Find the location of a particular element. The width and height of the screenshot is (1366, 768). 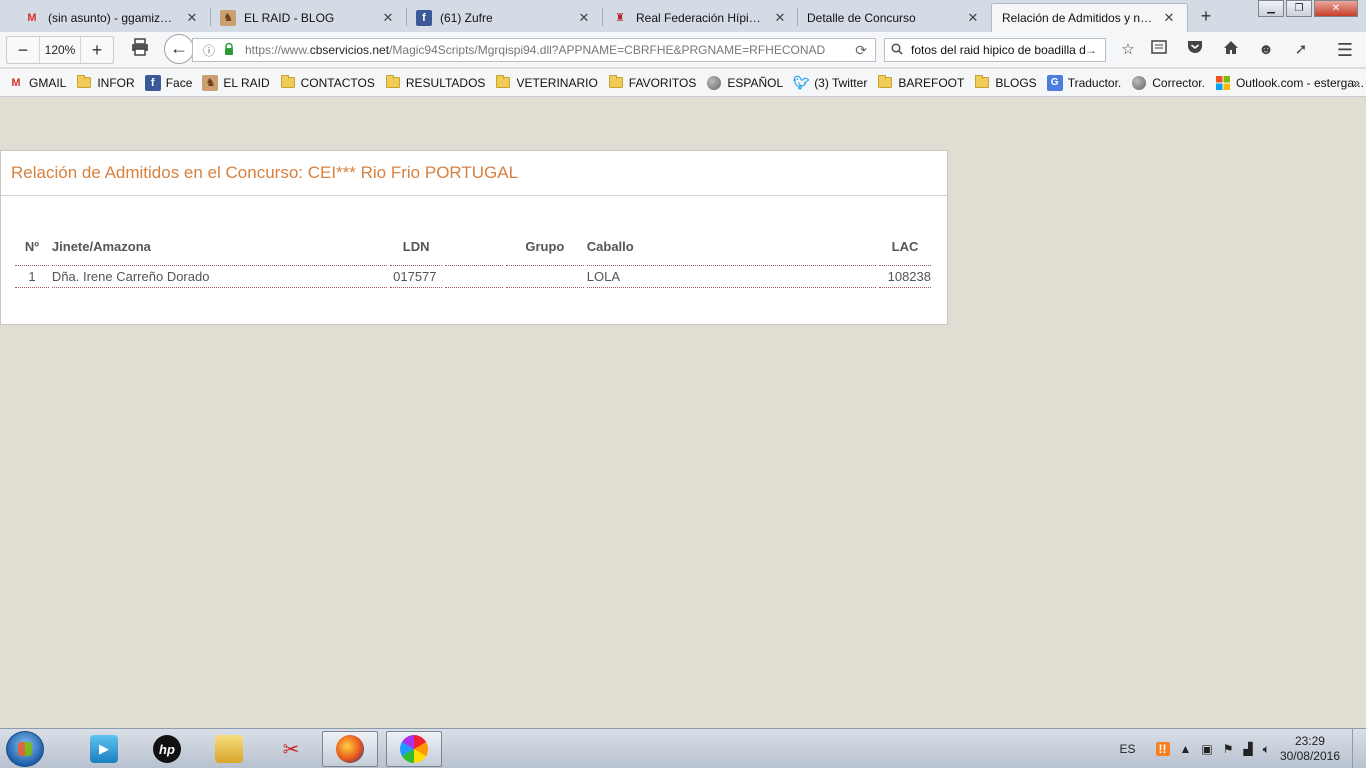

taskbar-picasa is located at coordinates (414, 749).